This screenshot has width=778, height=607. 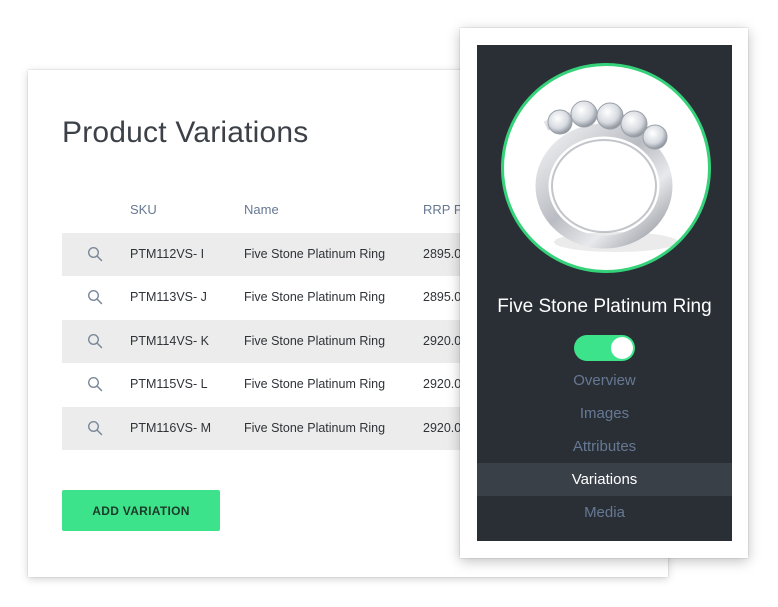 What do you see at coordinates (169, 341) in the screenshot?
I see `row-sku: PTM114VS- K` at bounding box center [169, 341].